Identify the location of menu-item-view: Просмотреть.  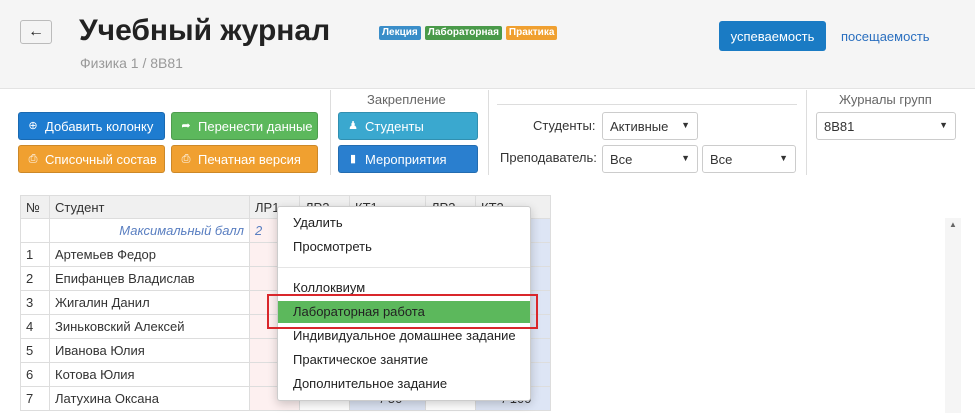
(404, 247).